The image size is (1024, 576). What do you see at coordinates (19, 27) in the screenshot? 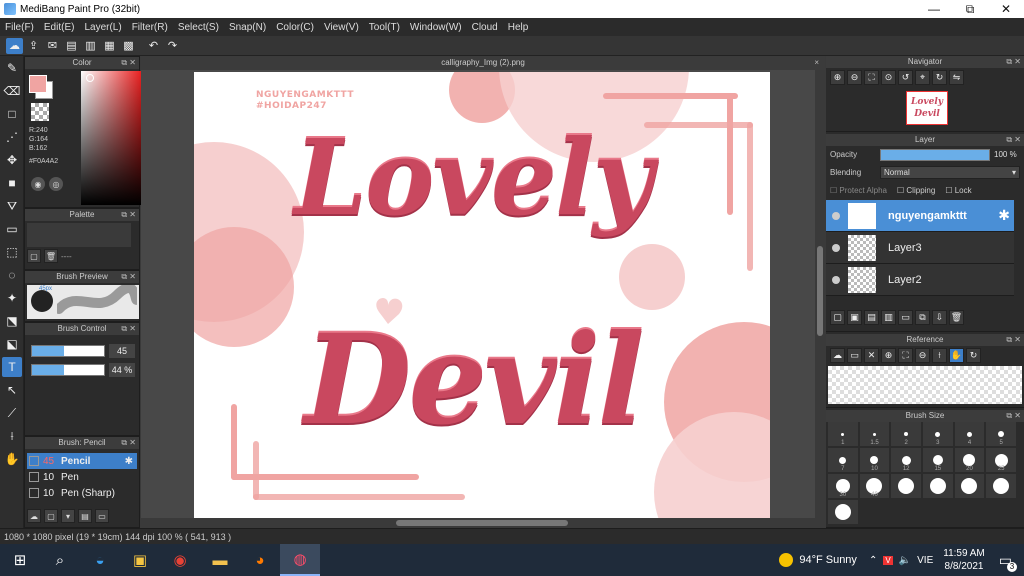
I see `menu-file: File(F)` at bounding box center [19, 27].